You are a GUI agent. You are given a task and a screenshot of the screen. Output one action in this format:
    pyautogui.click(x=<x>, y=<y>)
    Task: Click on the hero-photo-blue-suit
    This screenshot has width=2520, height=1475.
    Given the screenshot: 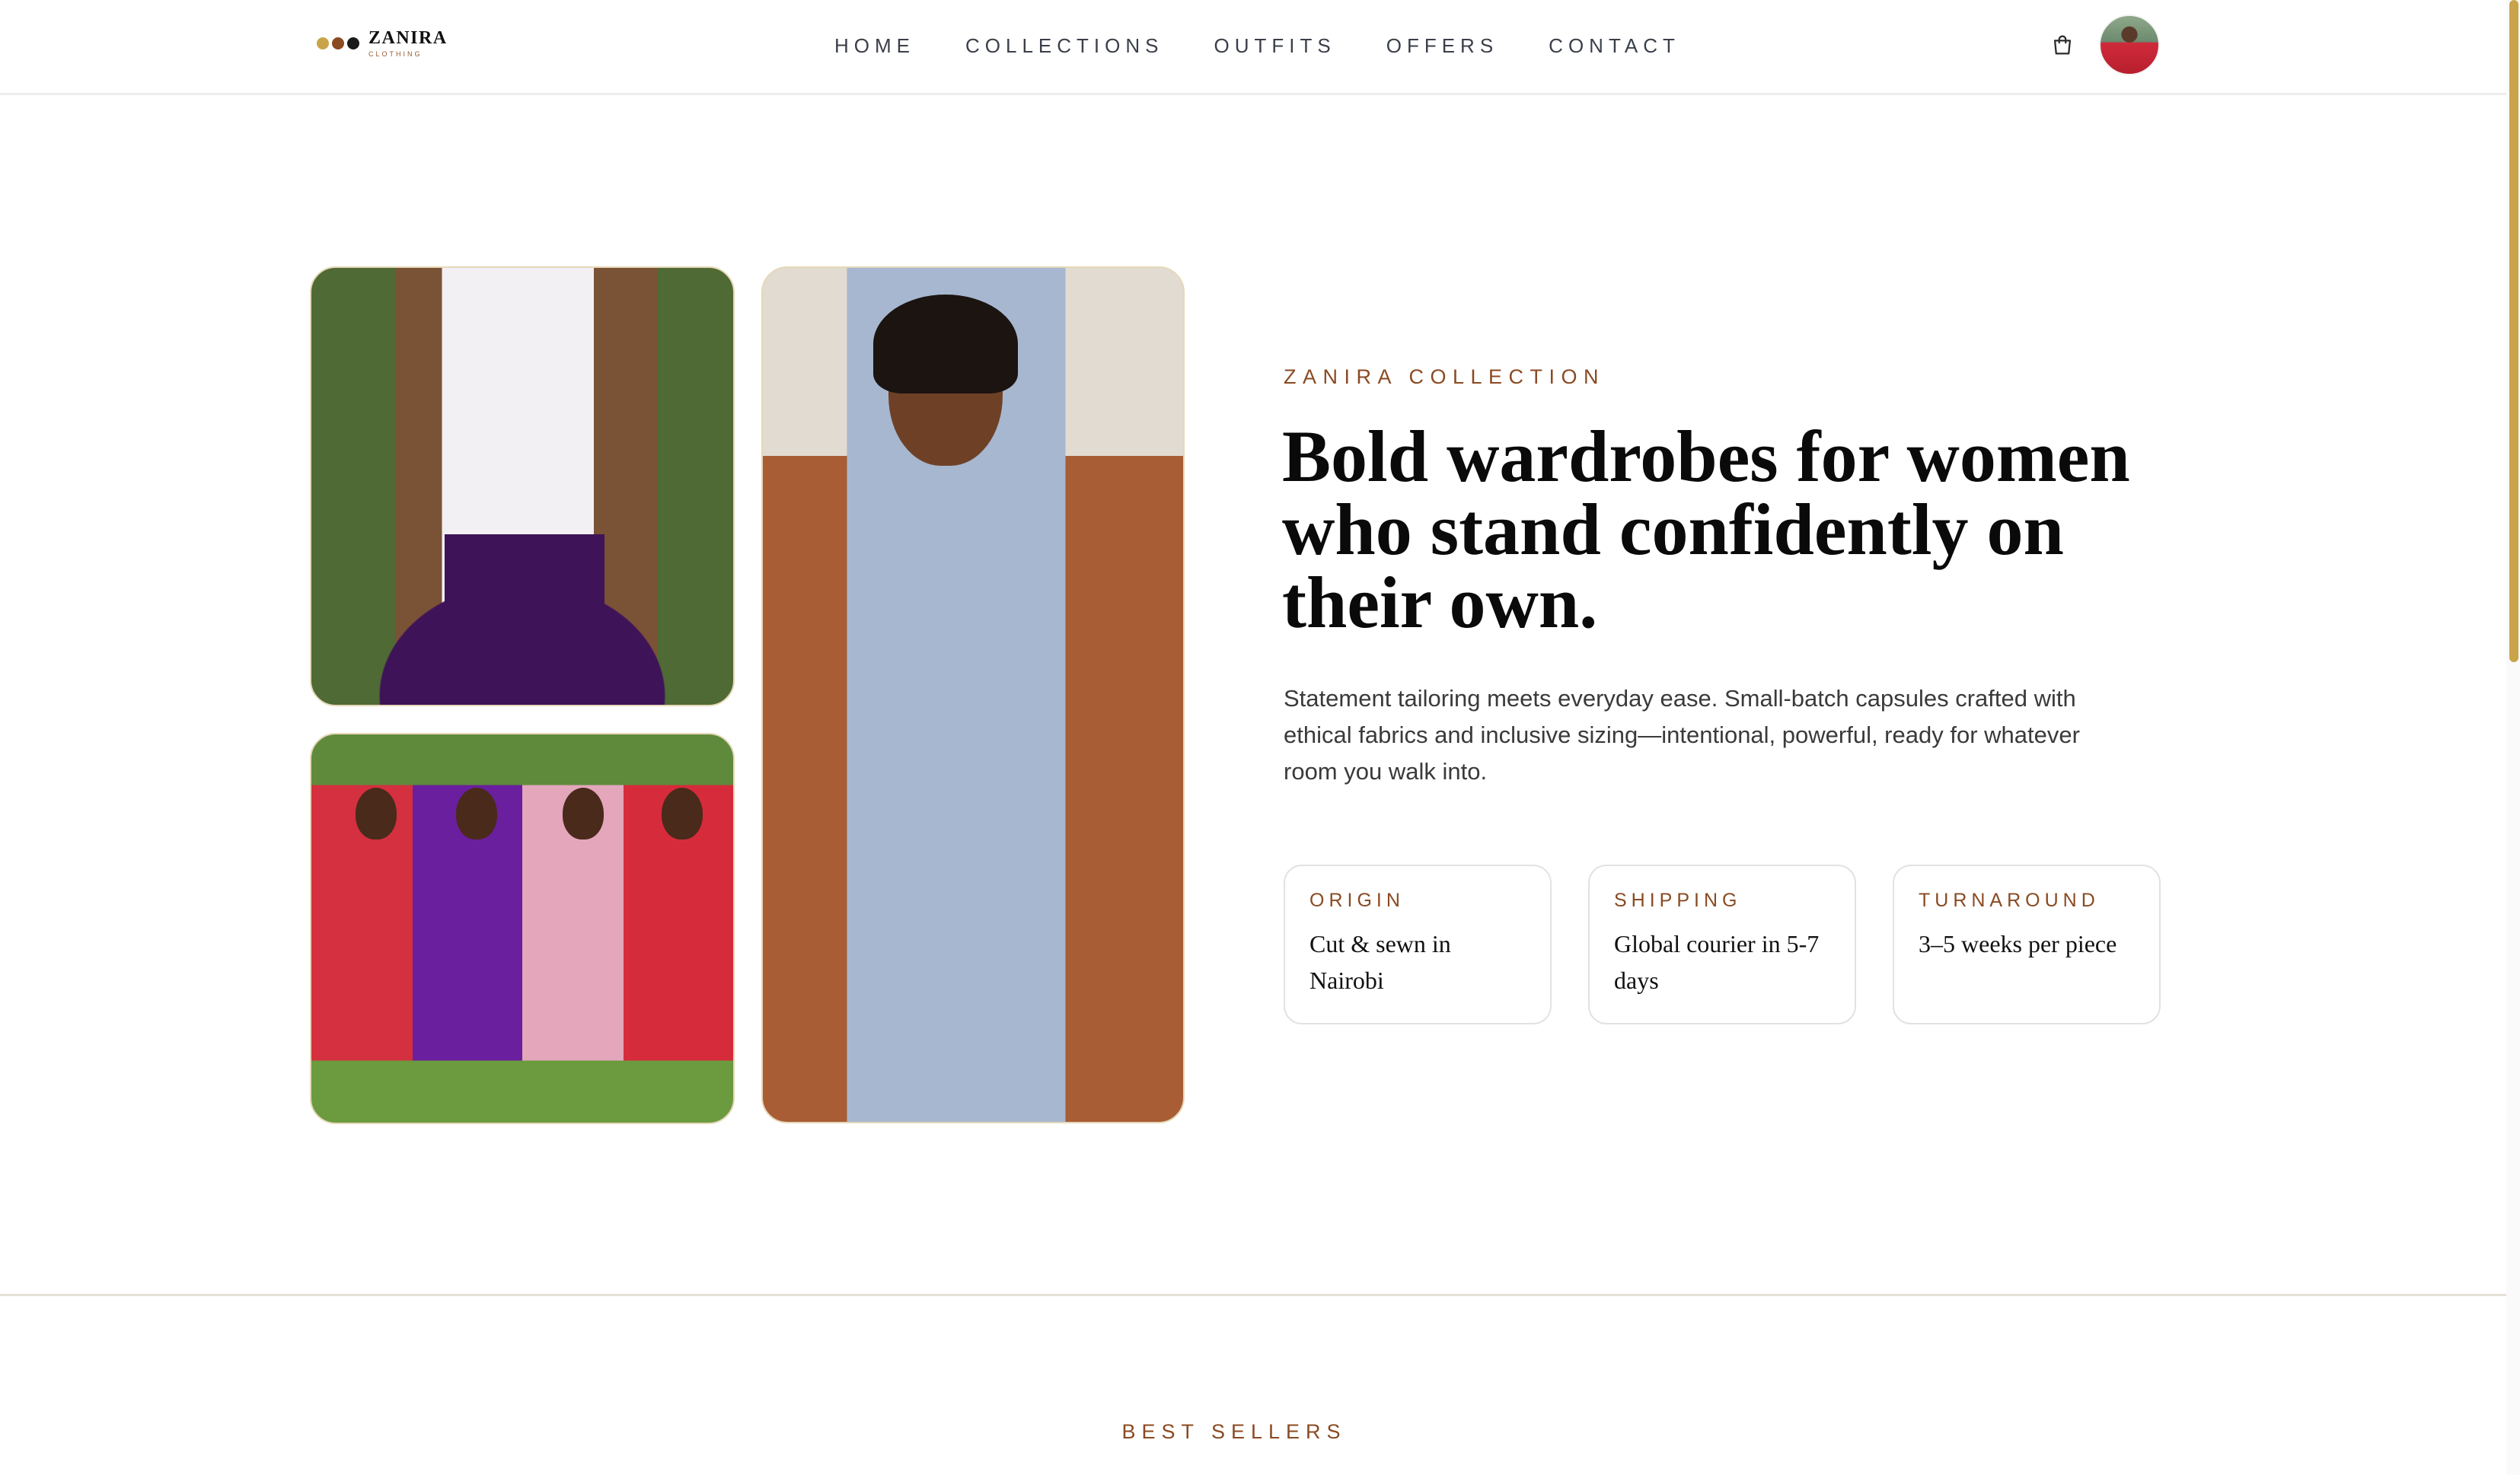 What is the action you would take?
    pyautogui.click(x=973, y=694)
    